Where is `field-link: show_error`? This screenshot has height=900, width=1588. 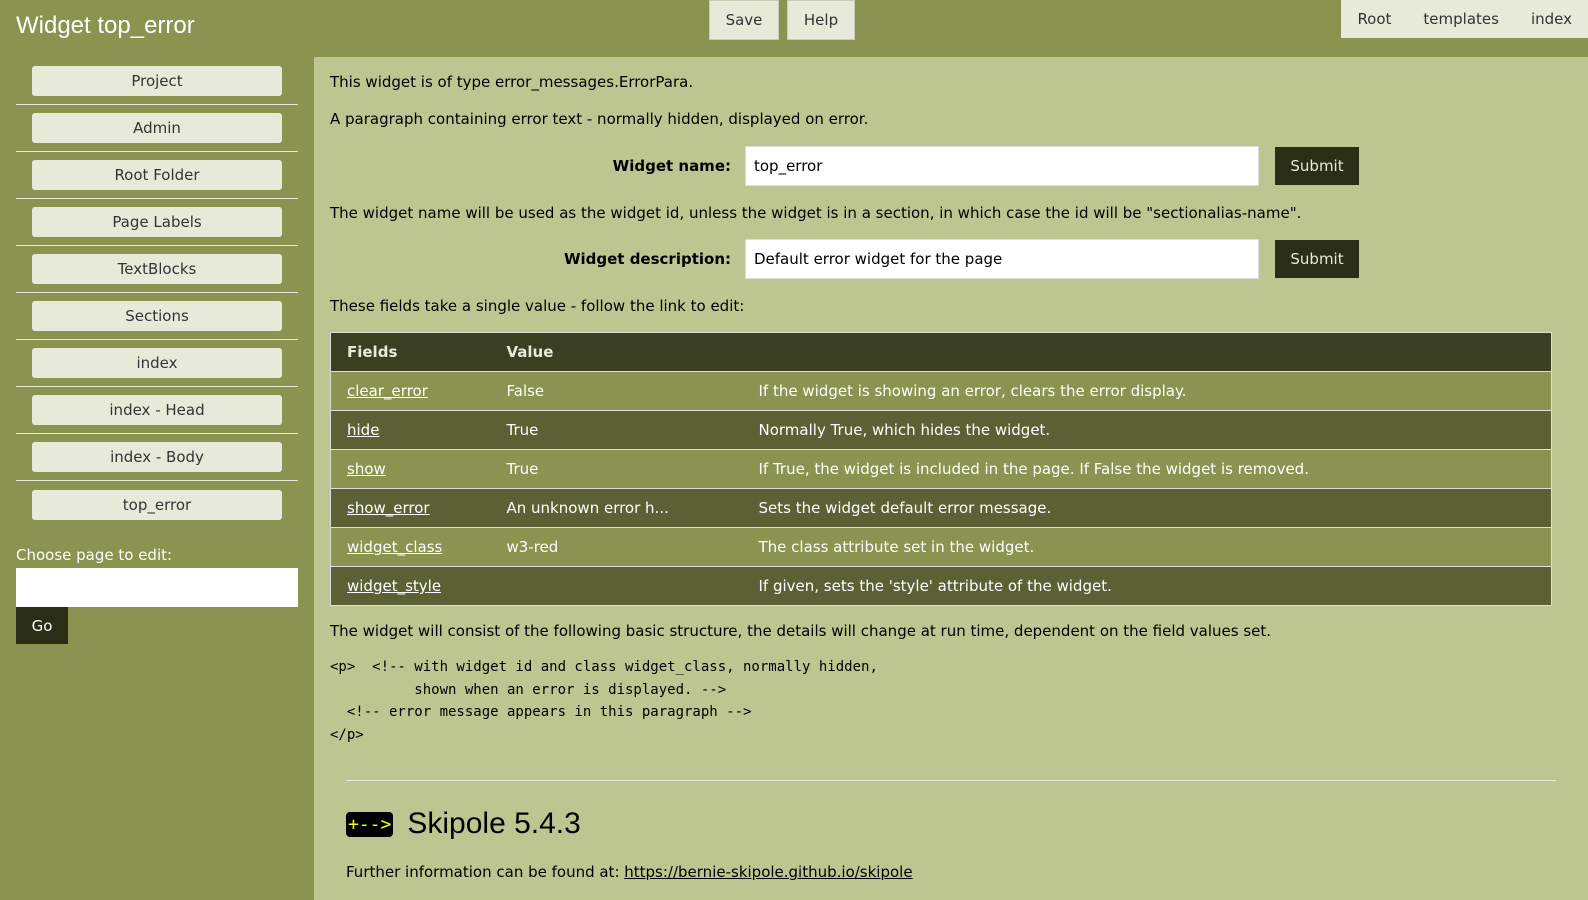 field-link: show_error is located at coordinates (388, 508).